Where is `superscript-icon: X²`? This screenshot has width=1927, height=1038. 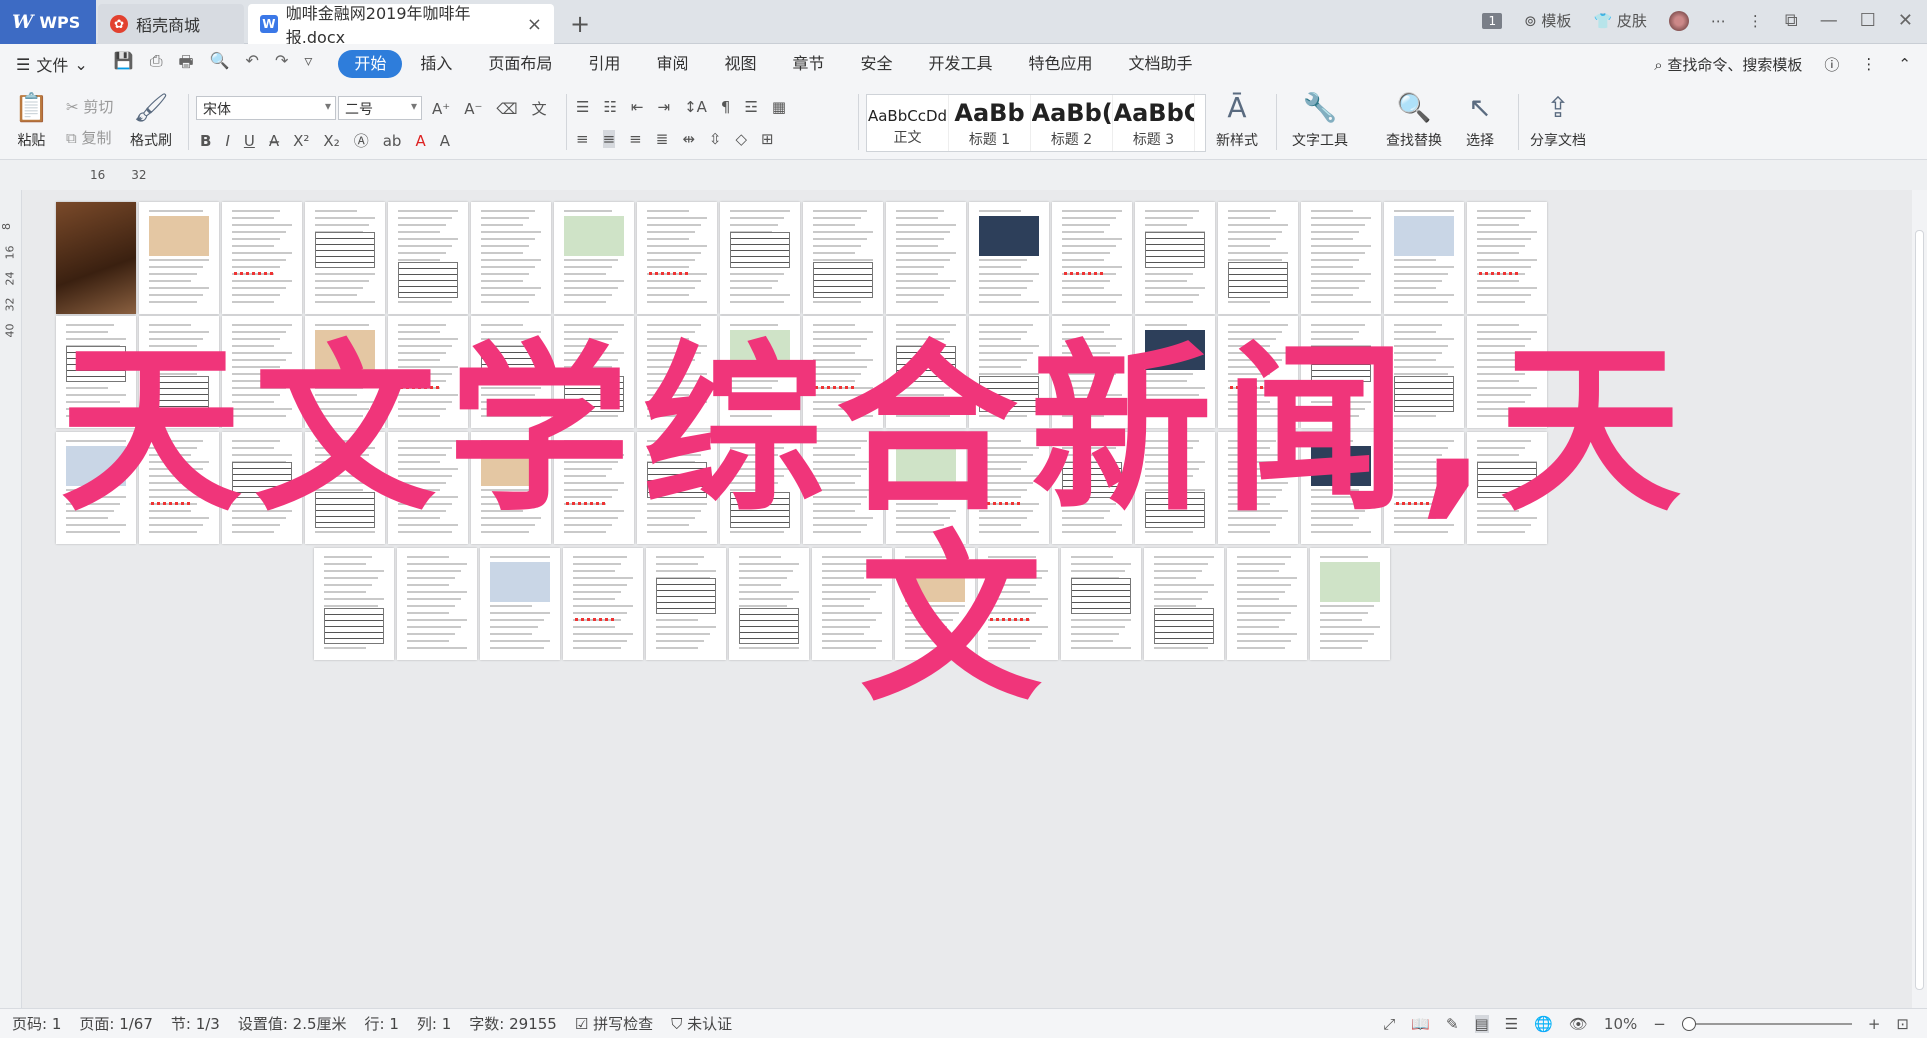
superscript-icon: X² is located at coordinates (301, 141).